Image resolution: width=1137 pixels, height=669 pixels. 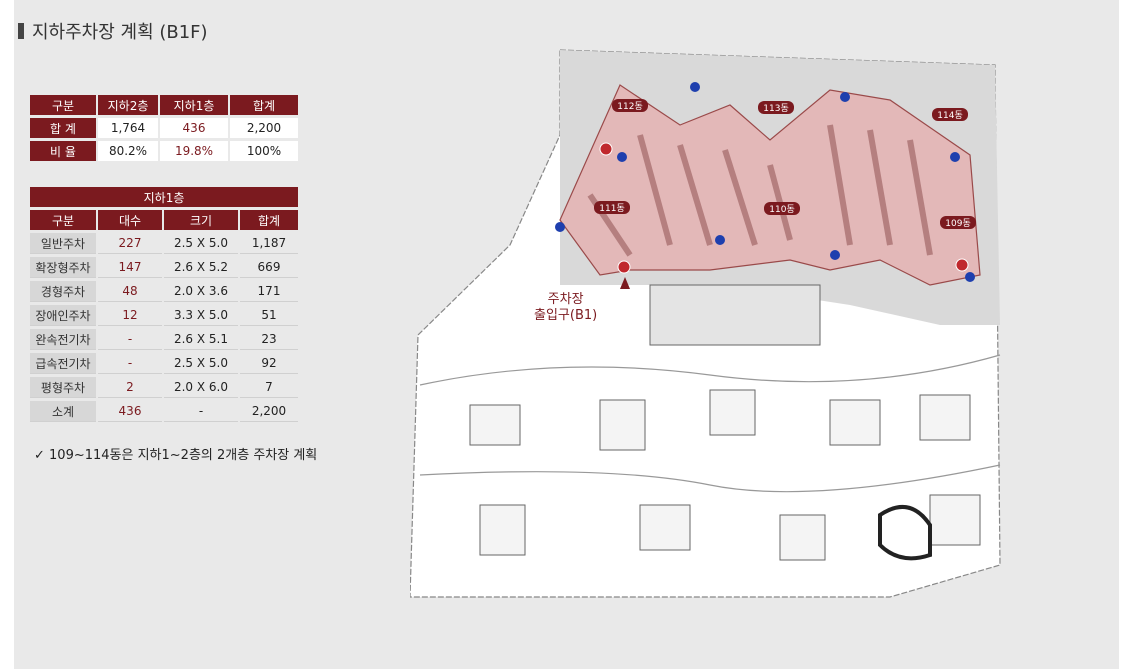 I want to click on page-title: 지하주차장 계획 (B1F), so click(x=113, y=31).